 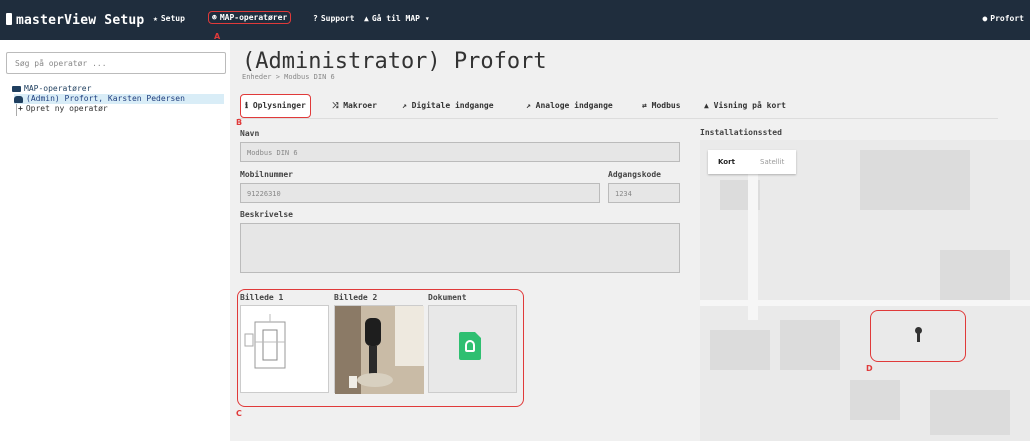 I want to click on users-icon, so click(x=18, y=99).